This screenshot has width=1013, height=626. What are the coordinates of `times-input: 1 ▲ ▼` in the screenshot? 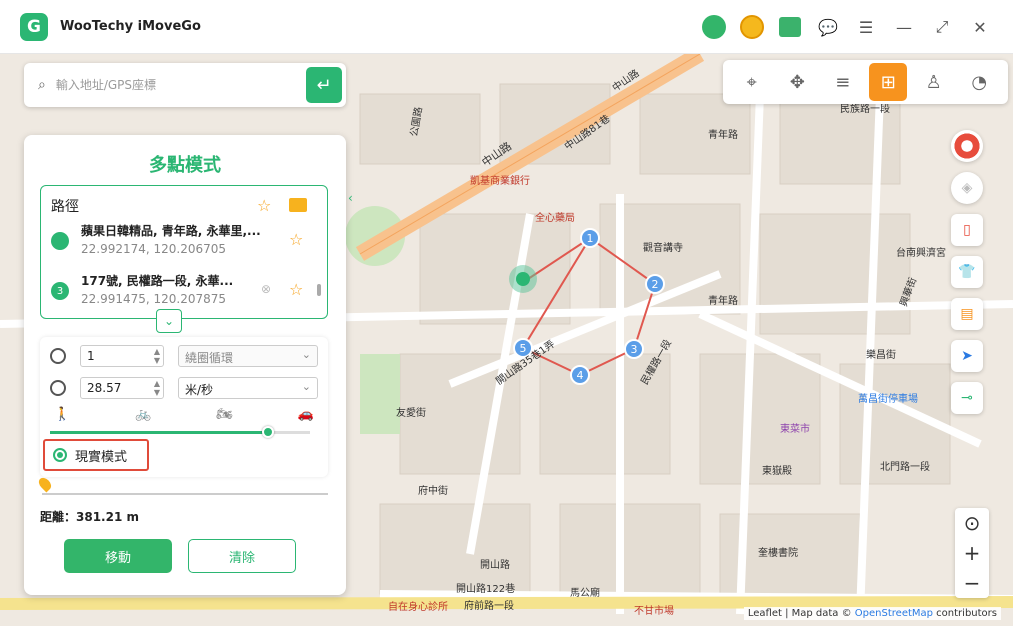 It's located at (122, 356).